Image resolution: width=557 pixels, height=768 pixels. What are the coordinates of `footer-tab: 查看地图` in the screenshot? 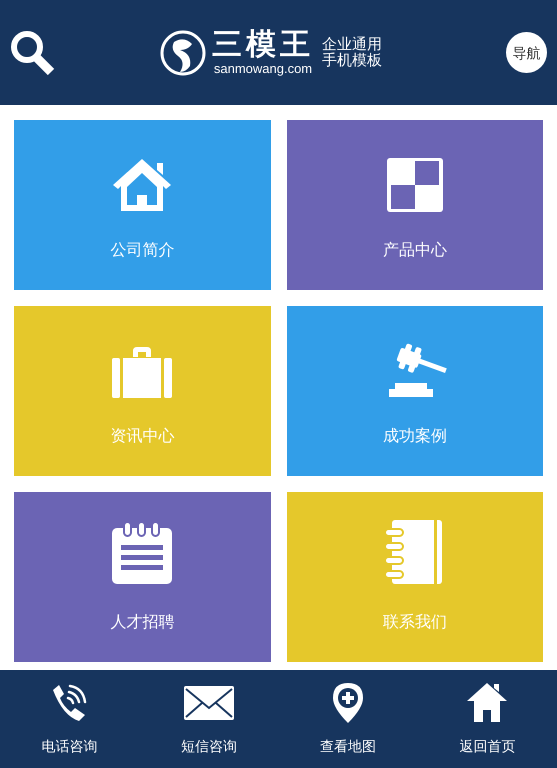 It's located at (348, 719).